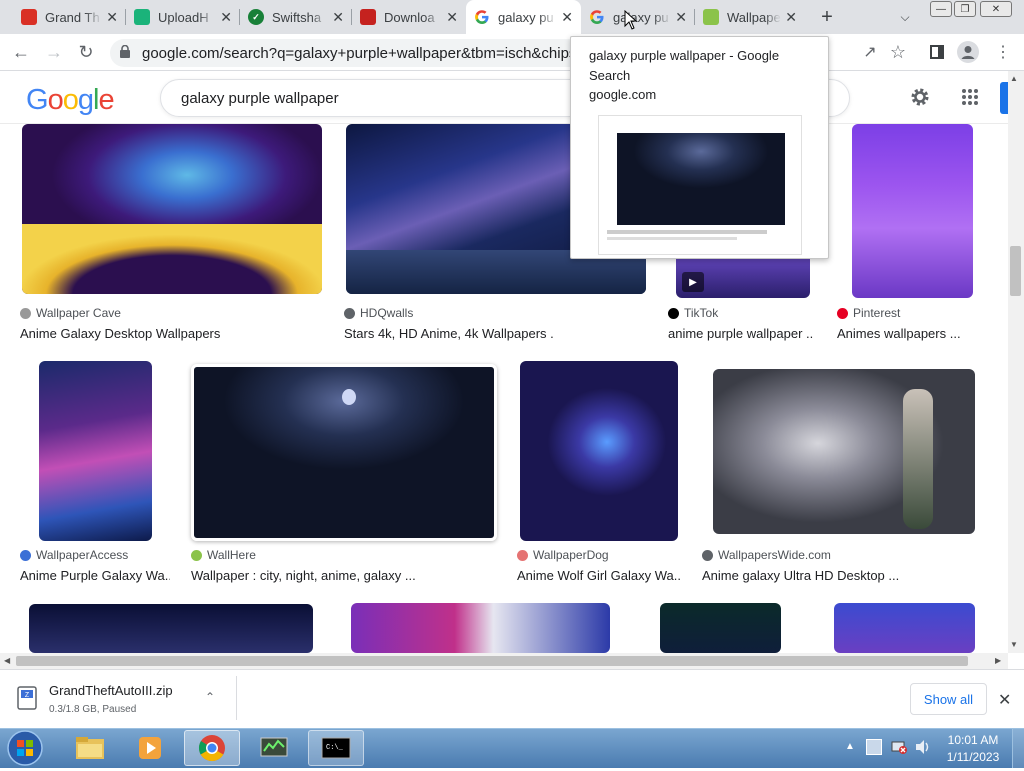 The image size is (1024, 771). What do you see at coordinates (492, 661) in the screenshot?
I see `horizontal-scroll-thumb` at bounding box center [492, 661].